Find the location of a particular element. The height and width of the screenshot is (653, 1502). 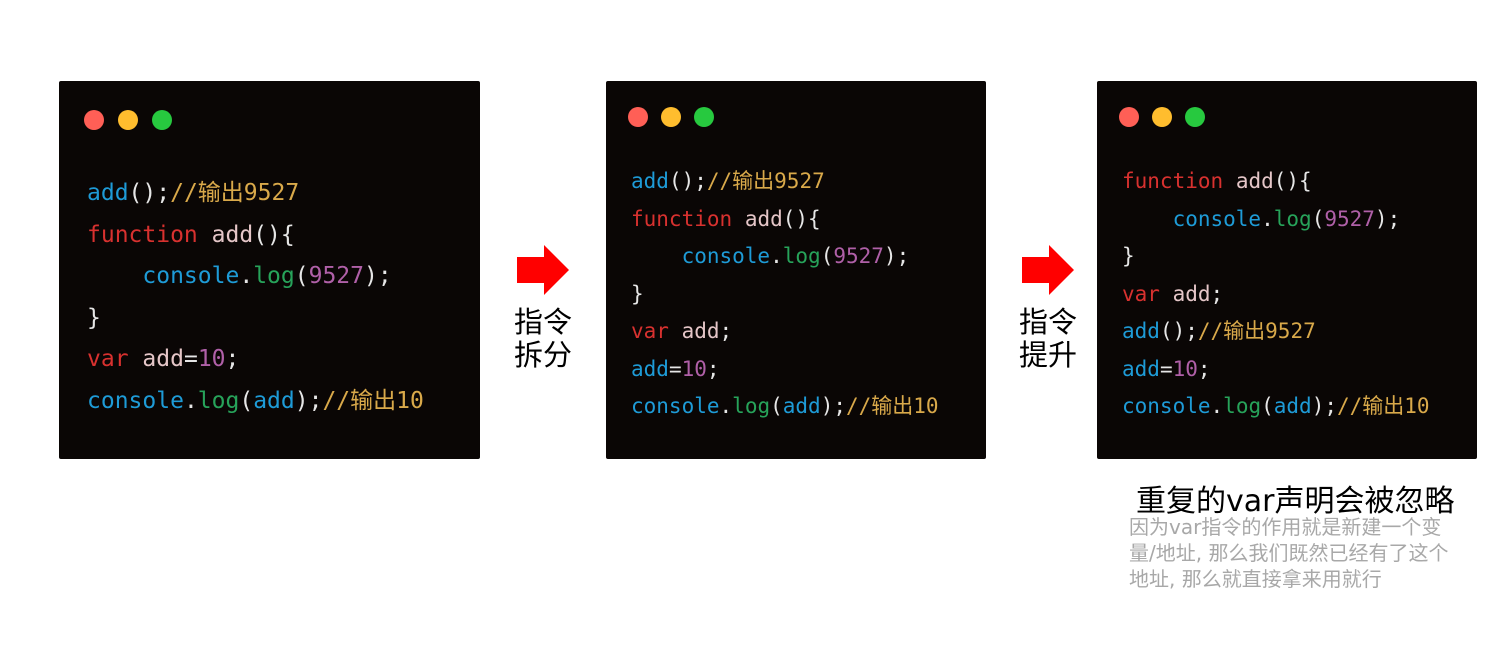

code-token-punct: (){ is located at coordinates (1292, 181).